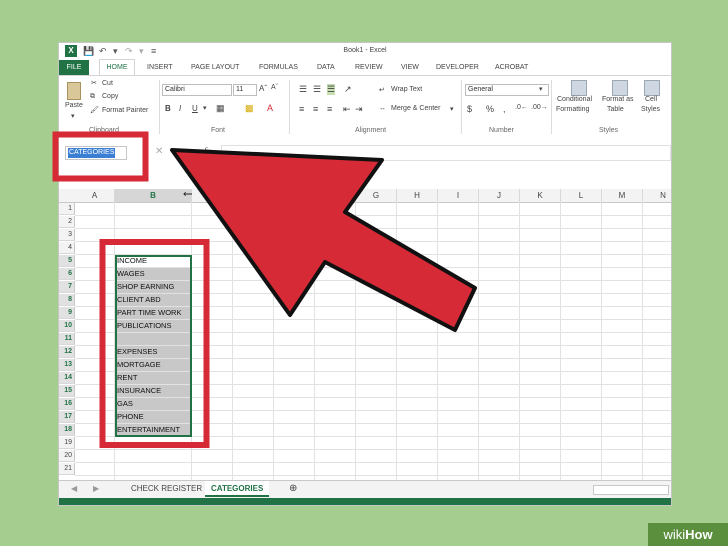 This screenshot has width=728, height=546. What do you see at coordinates (100, 156) in the screenshot?
I see `name-box-highlight` at bounding box center [100, 156].